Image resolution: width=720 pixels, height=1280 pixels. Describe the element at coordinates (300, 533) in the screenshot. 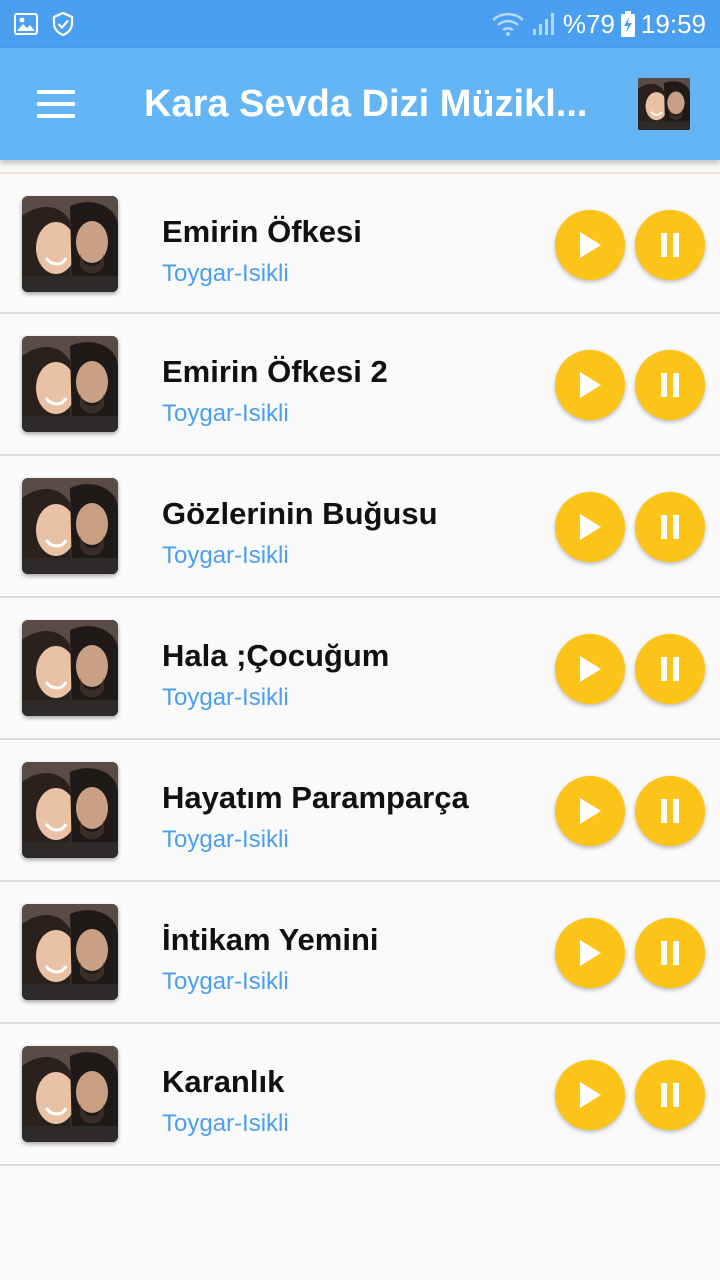

I see `song-texts: Gözlerinin Buğusu Toygar-Isikli` at that location.